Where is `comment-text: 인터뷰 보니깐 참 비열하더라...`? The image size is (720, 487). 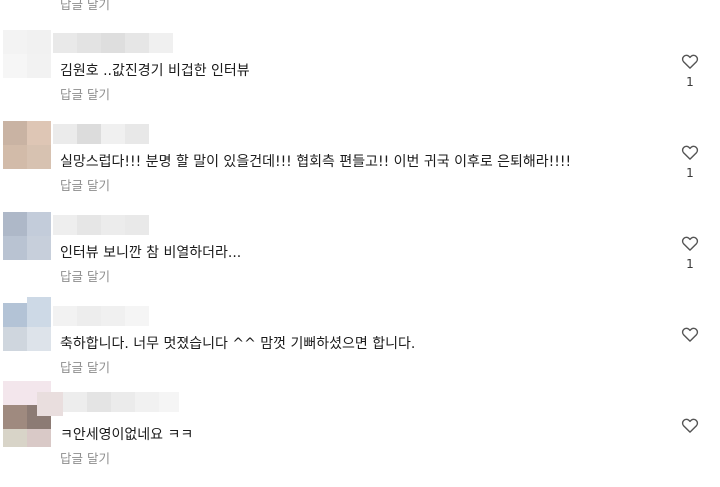 comment-text: 인터뷰 보니깐 참 비열하더라... is located at coordinates (151, 253).